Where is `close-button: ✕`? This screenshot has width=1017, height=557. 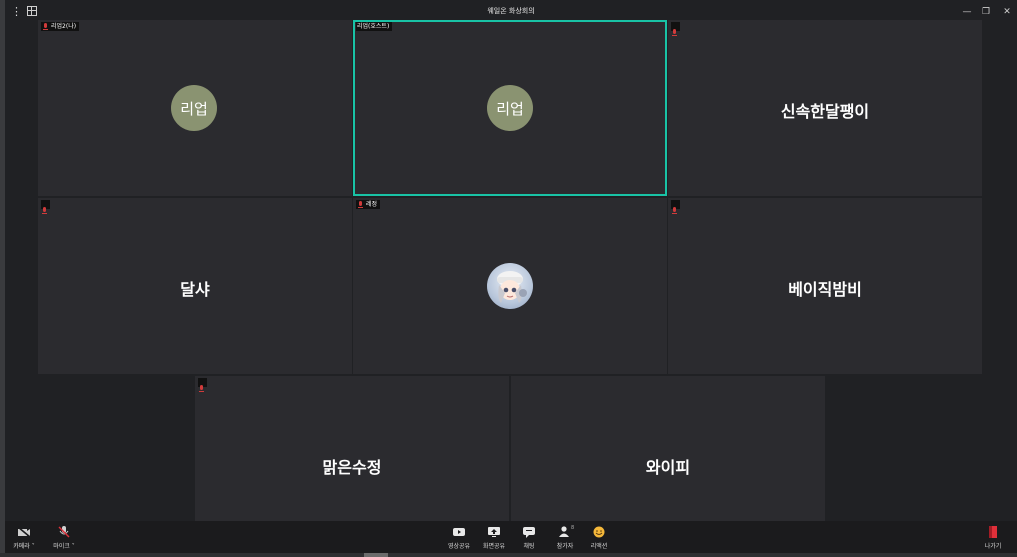 close-button: ✕ is located at coordinates (1007, 12).